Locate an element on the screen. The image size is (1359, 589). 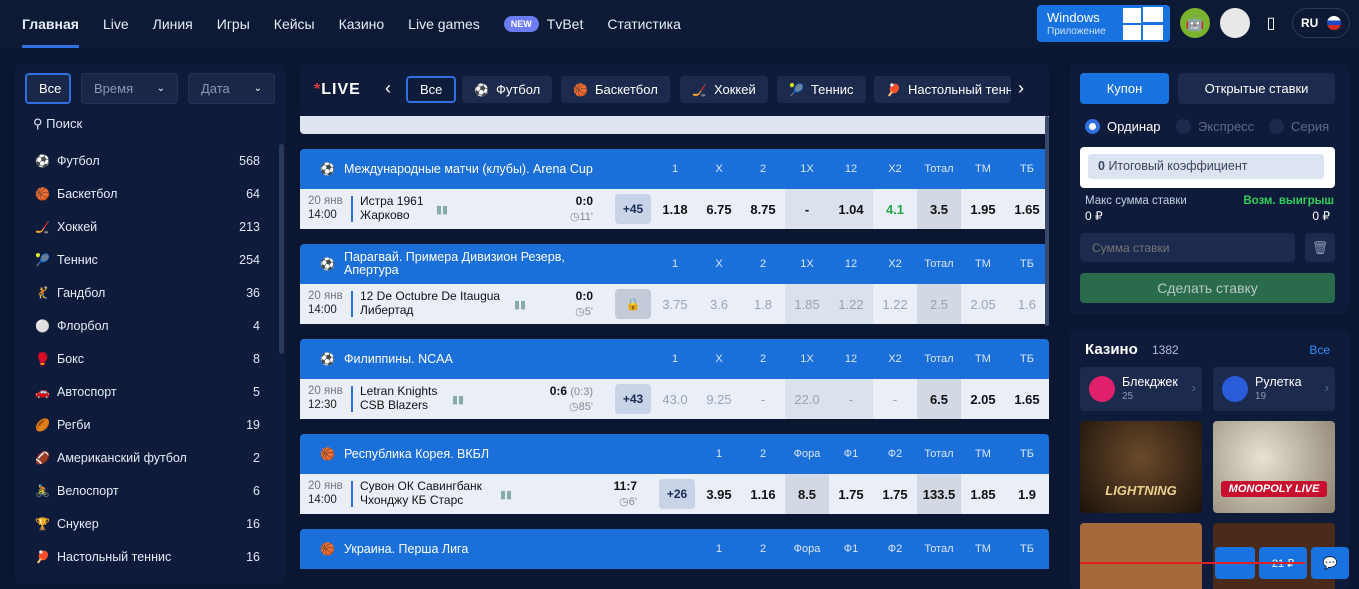
sport-item: 🏉 Регби 19 is located at coordinates (147, 424).